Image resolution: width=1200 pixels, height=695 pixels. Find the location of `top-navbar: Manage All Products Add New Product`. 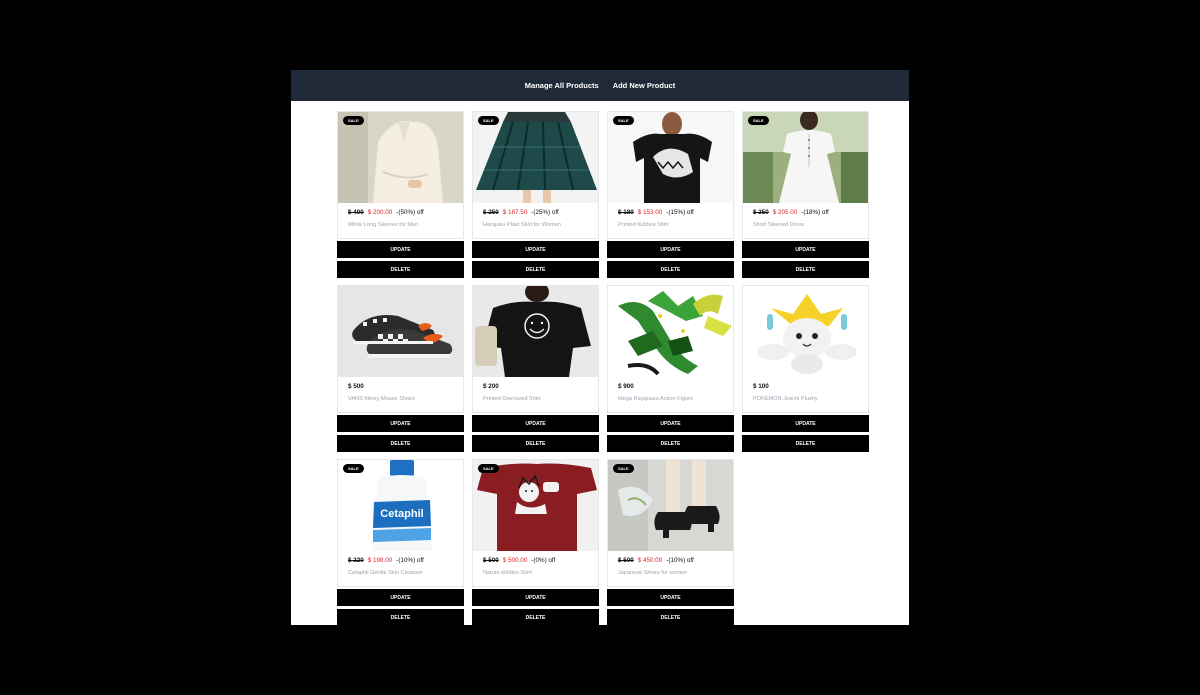

top-navbar: Manage All Products Add New Product is located at coordinates (600, 85).